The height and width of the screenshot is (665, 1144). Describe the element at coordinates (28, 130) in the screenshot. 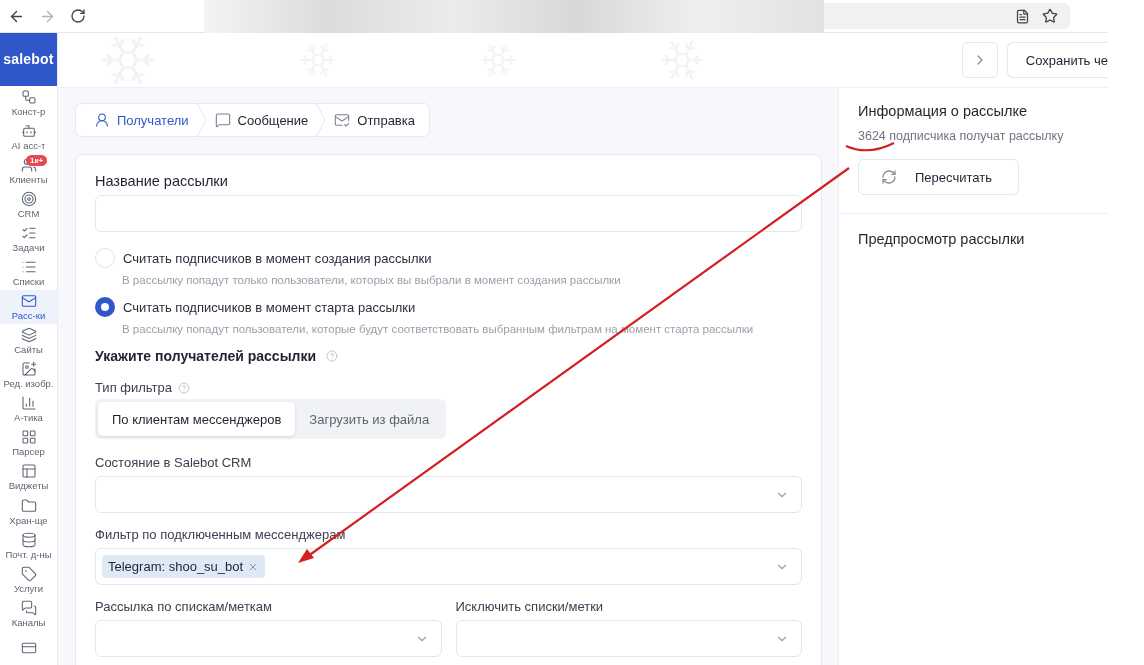

I see `bot-icon` at that location.